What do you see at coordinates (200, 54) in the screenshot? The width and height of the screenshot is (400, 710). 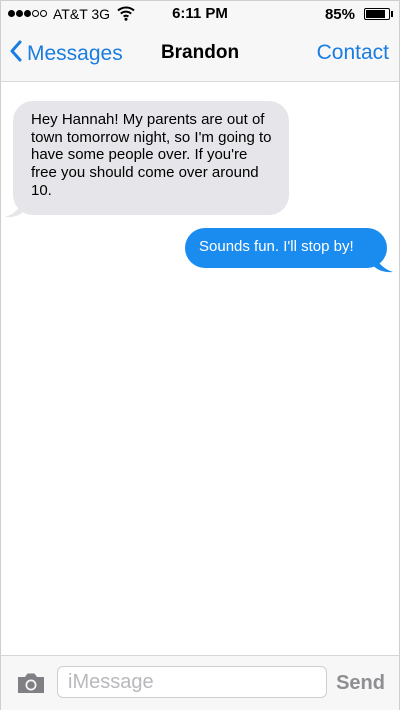 I see `navigation-bar: Messages Brandon Contact` at bounding box center [200, 54].